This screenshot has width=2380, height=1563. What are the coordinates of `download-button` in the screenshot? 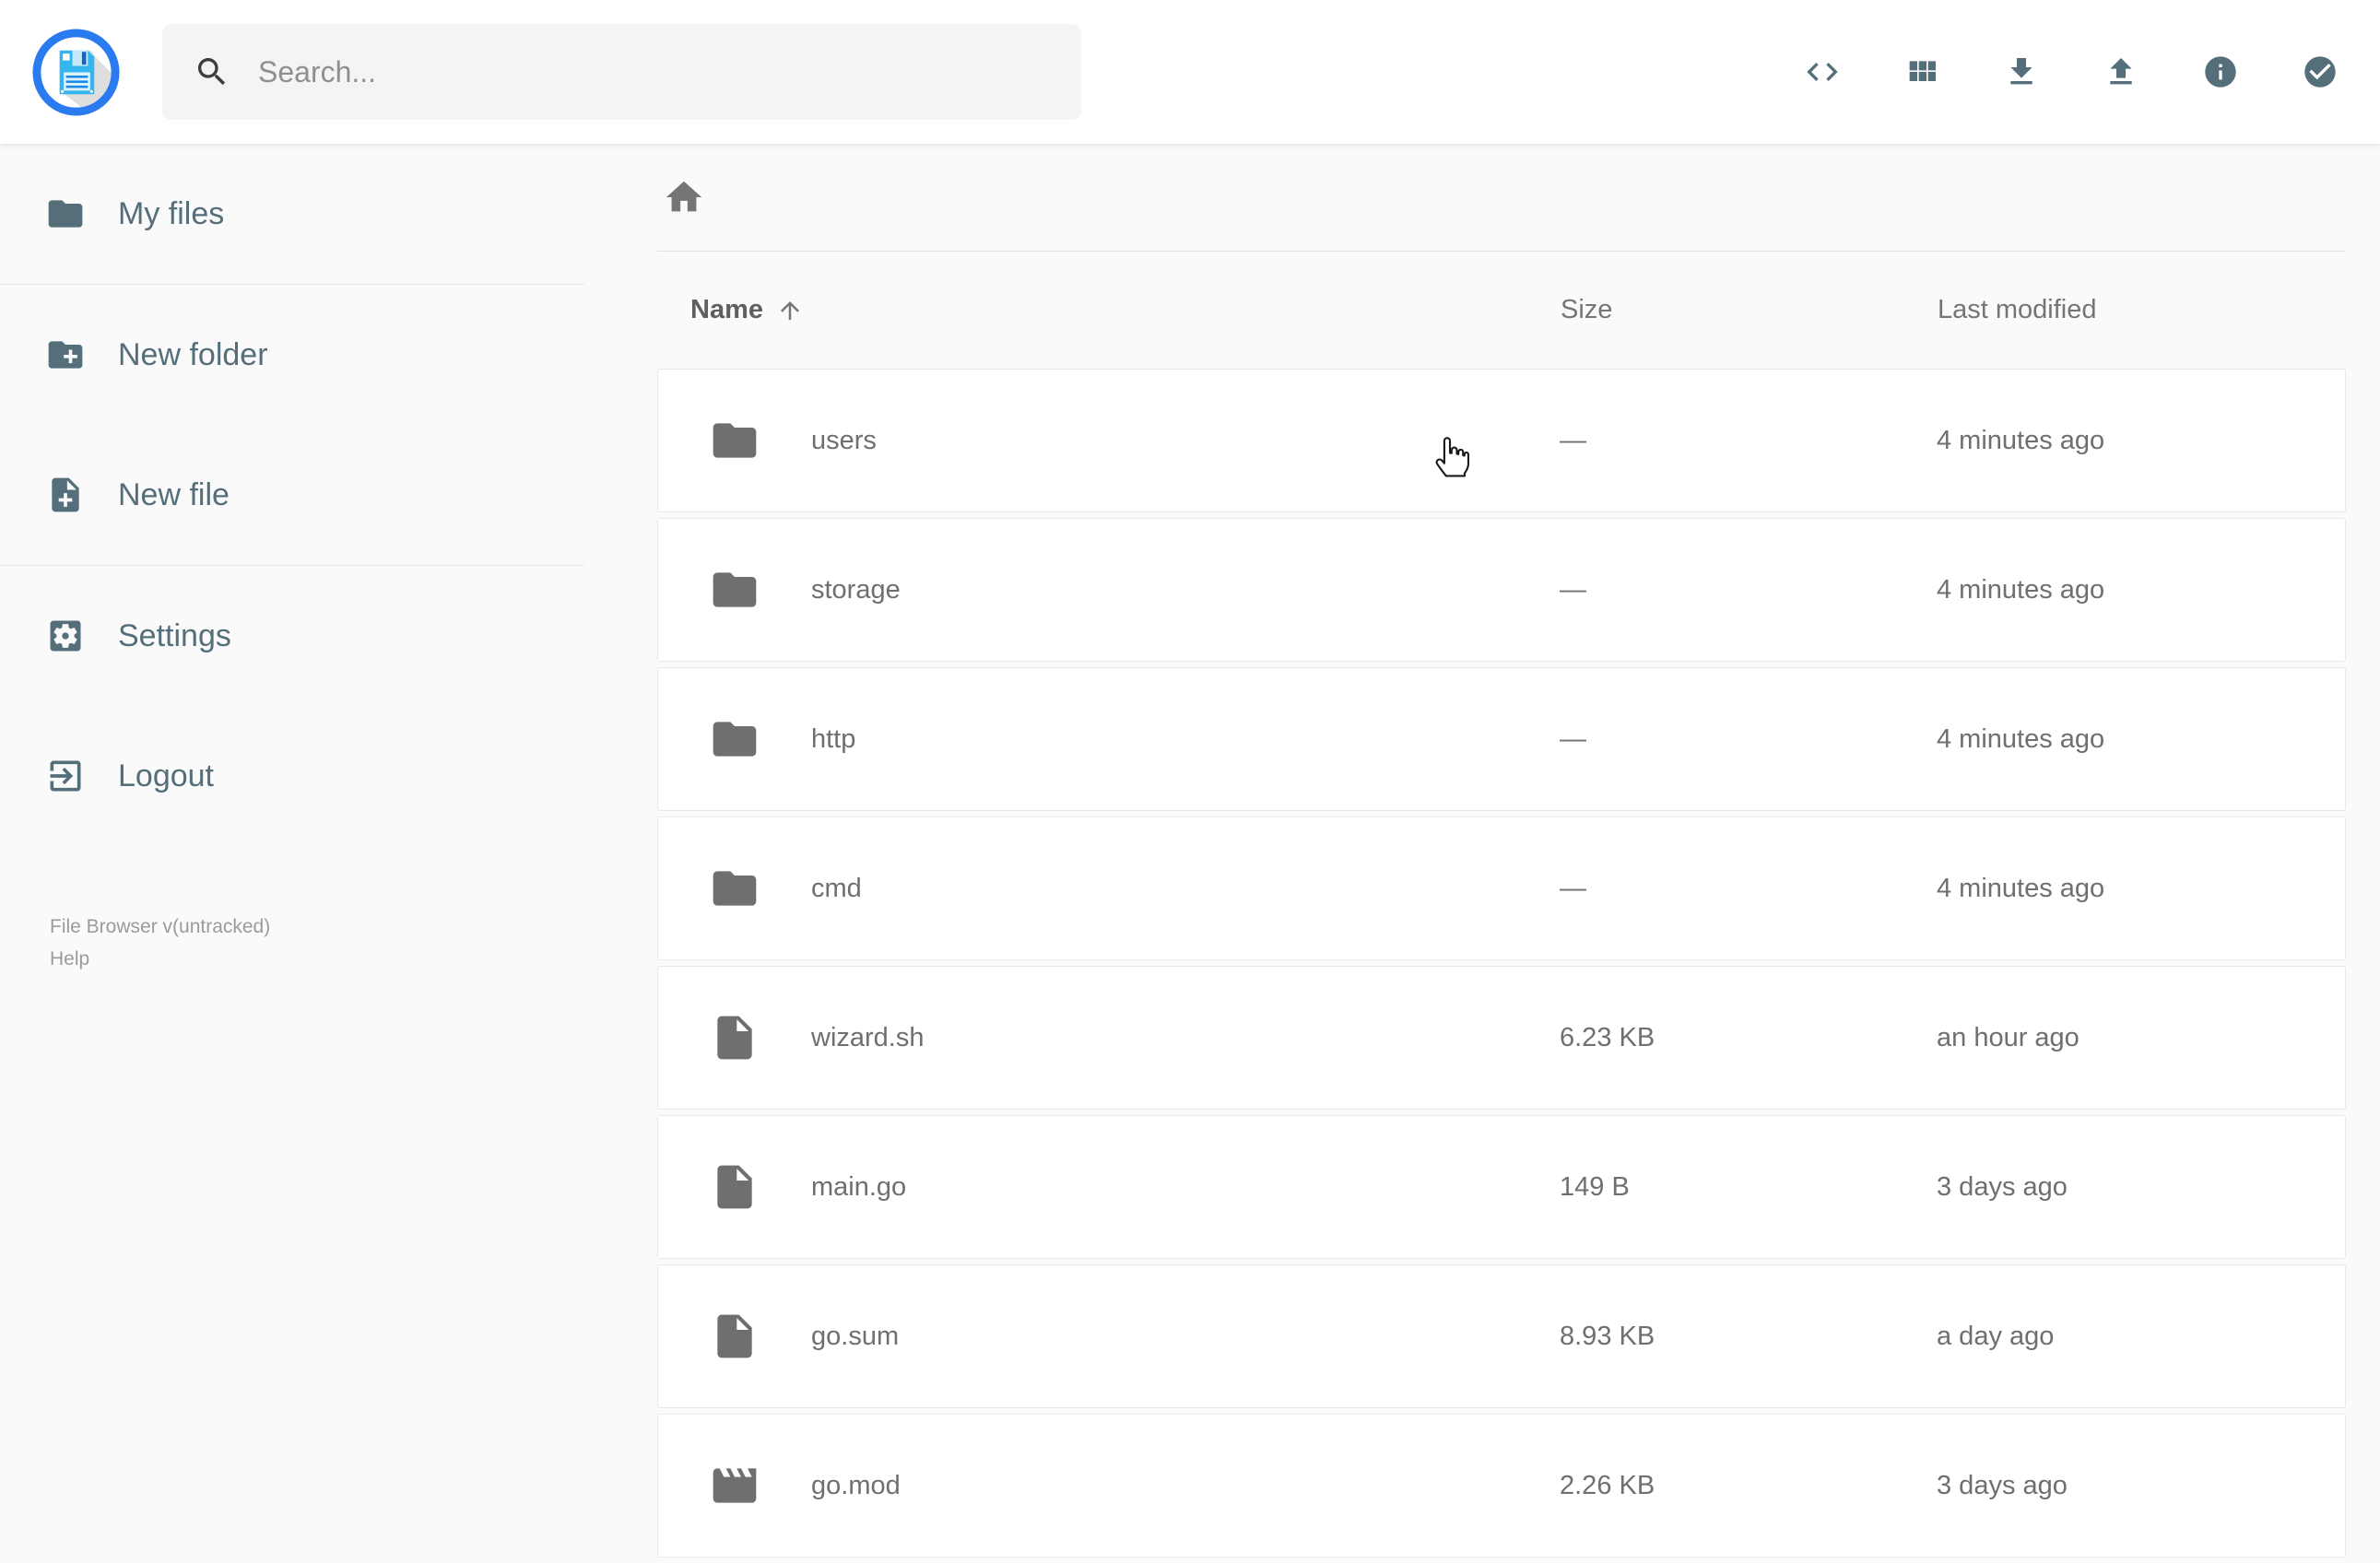 It's located at (2021, 71).